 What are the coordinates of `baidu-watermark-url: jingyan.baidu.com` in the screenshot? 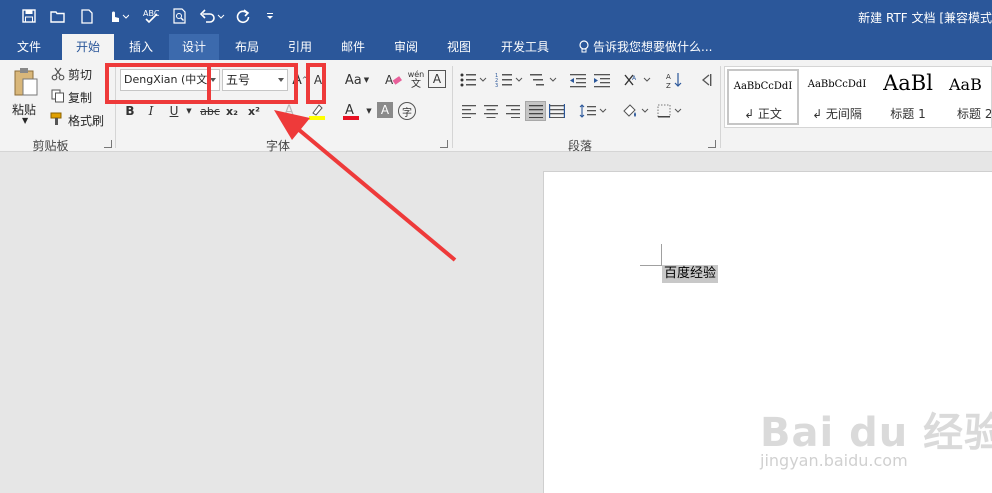 It's located at (834, 460).